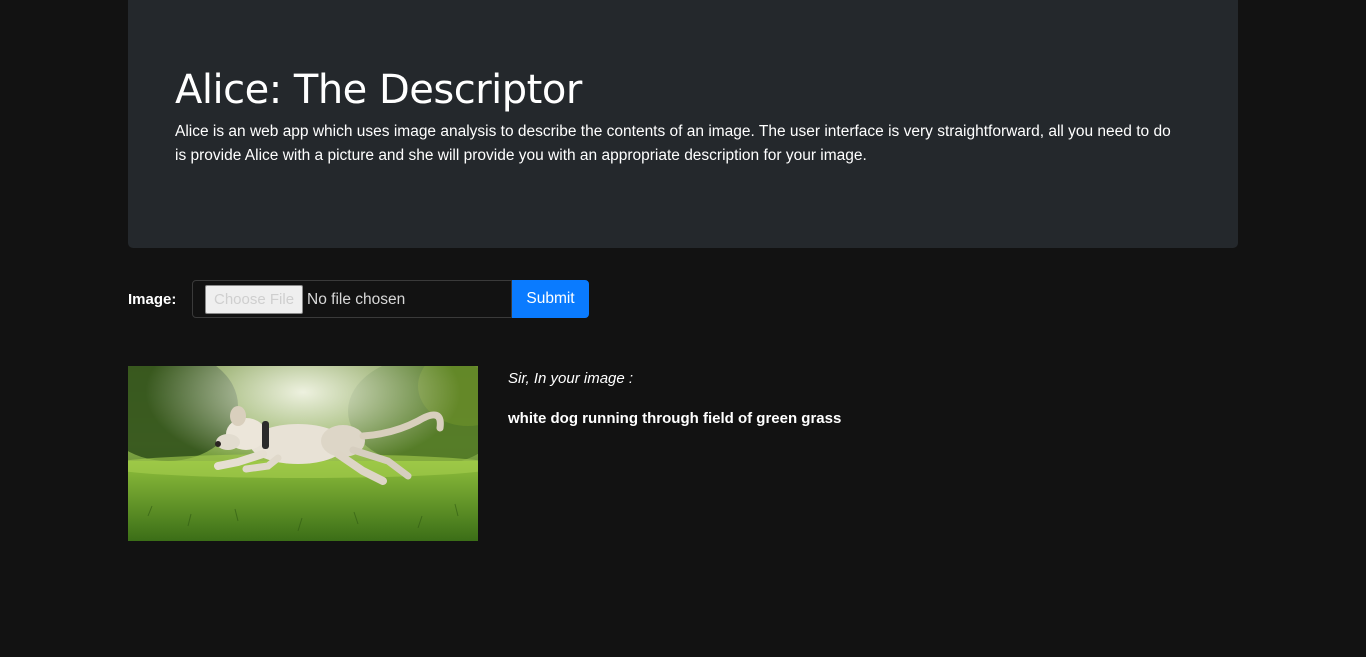 The image size is (1366, 657). I want to click on image-field-label: Image:, so click(152, 299).